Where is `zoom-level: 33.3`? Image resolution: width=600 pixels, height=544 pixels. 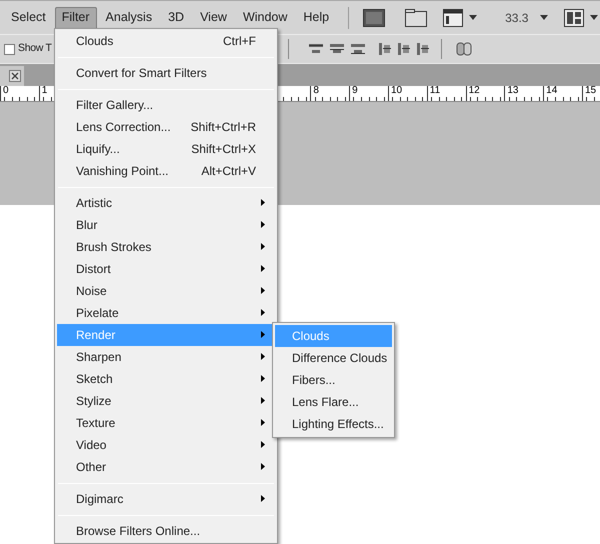 zoom-level: 33.3 is located at coordinates (516, 17).